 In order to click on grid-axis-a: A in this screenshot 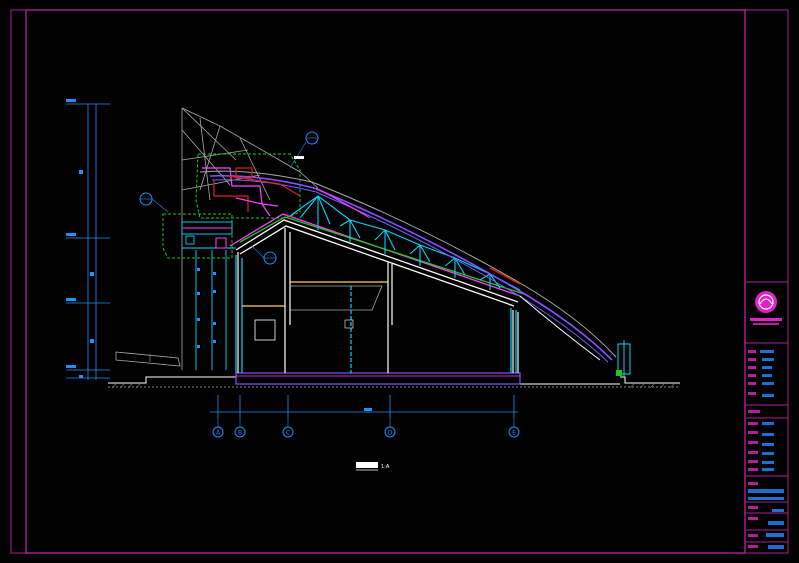, I will do `click(218, 428)`.